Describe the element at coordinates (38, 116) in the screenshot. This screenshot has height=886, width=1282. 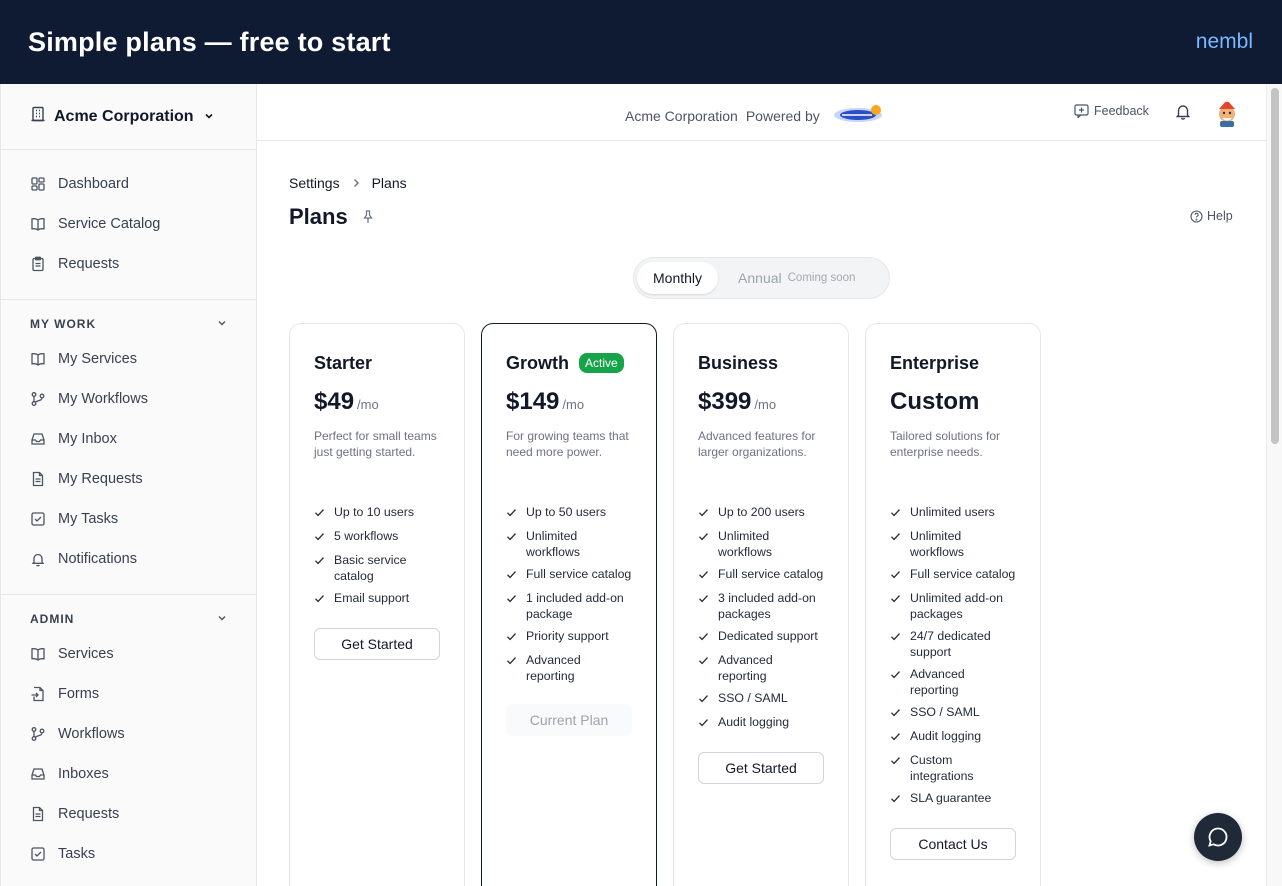
I see `building-icon` at that location.